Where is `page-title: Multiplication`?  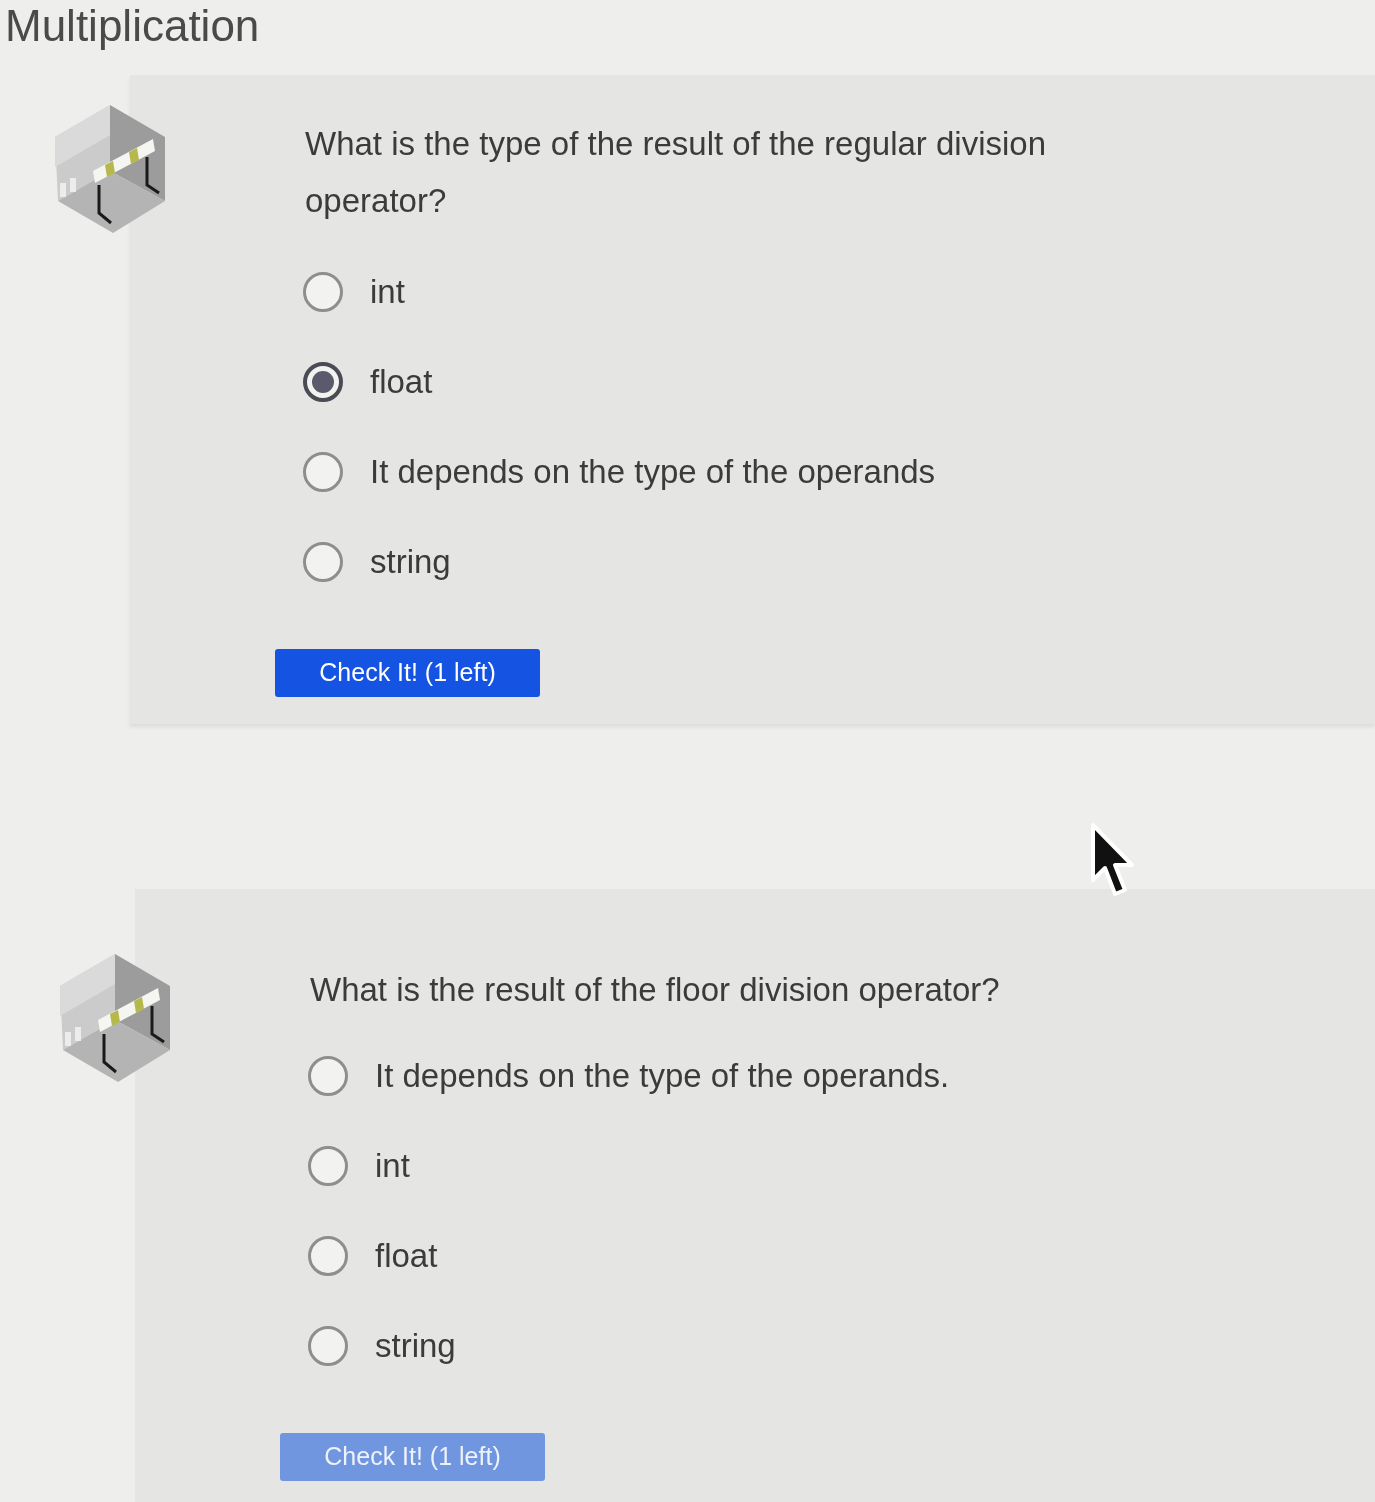
page-title: Multiplication is located at coordinates (132, 26).